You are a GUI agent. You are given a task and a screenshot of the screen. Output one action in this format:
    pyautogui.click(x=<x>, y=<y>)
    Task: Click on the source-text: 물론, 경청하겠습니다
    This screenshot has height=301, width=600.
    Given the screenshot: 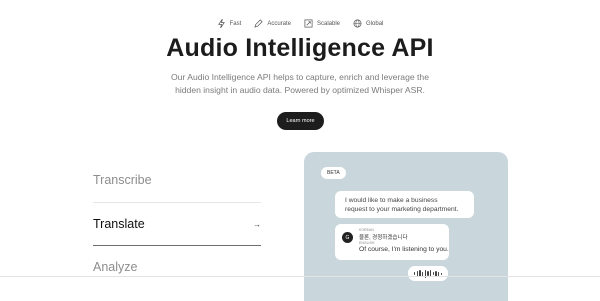 What is the action you would take?
    pyautogui.click(x=383, y=238)
    